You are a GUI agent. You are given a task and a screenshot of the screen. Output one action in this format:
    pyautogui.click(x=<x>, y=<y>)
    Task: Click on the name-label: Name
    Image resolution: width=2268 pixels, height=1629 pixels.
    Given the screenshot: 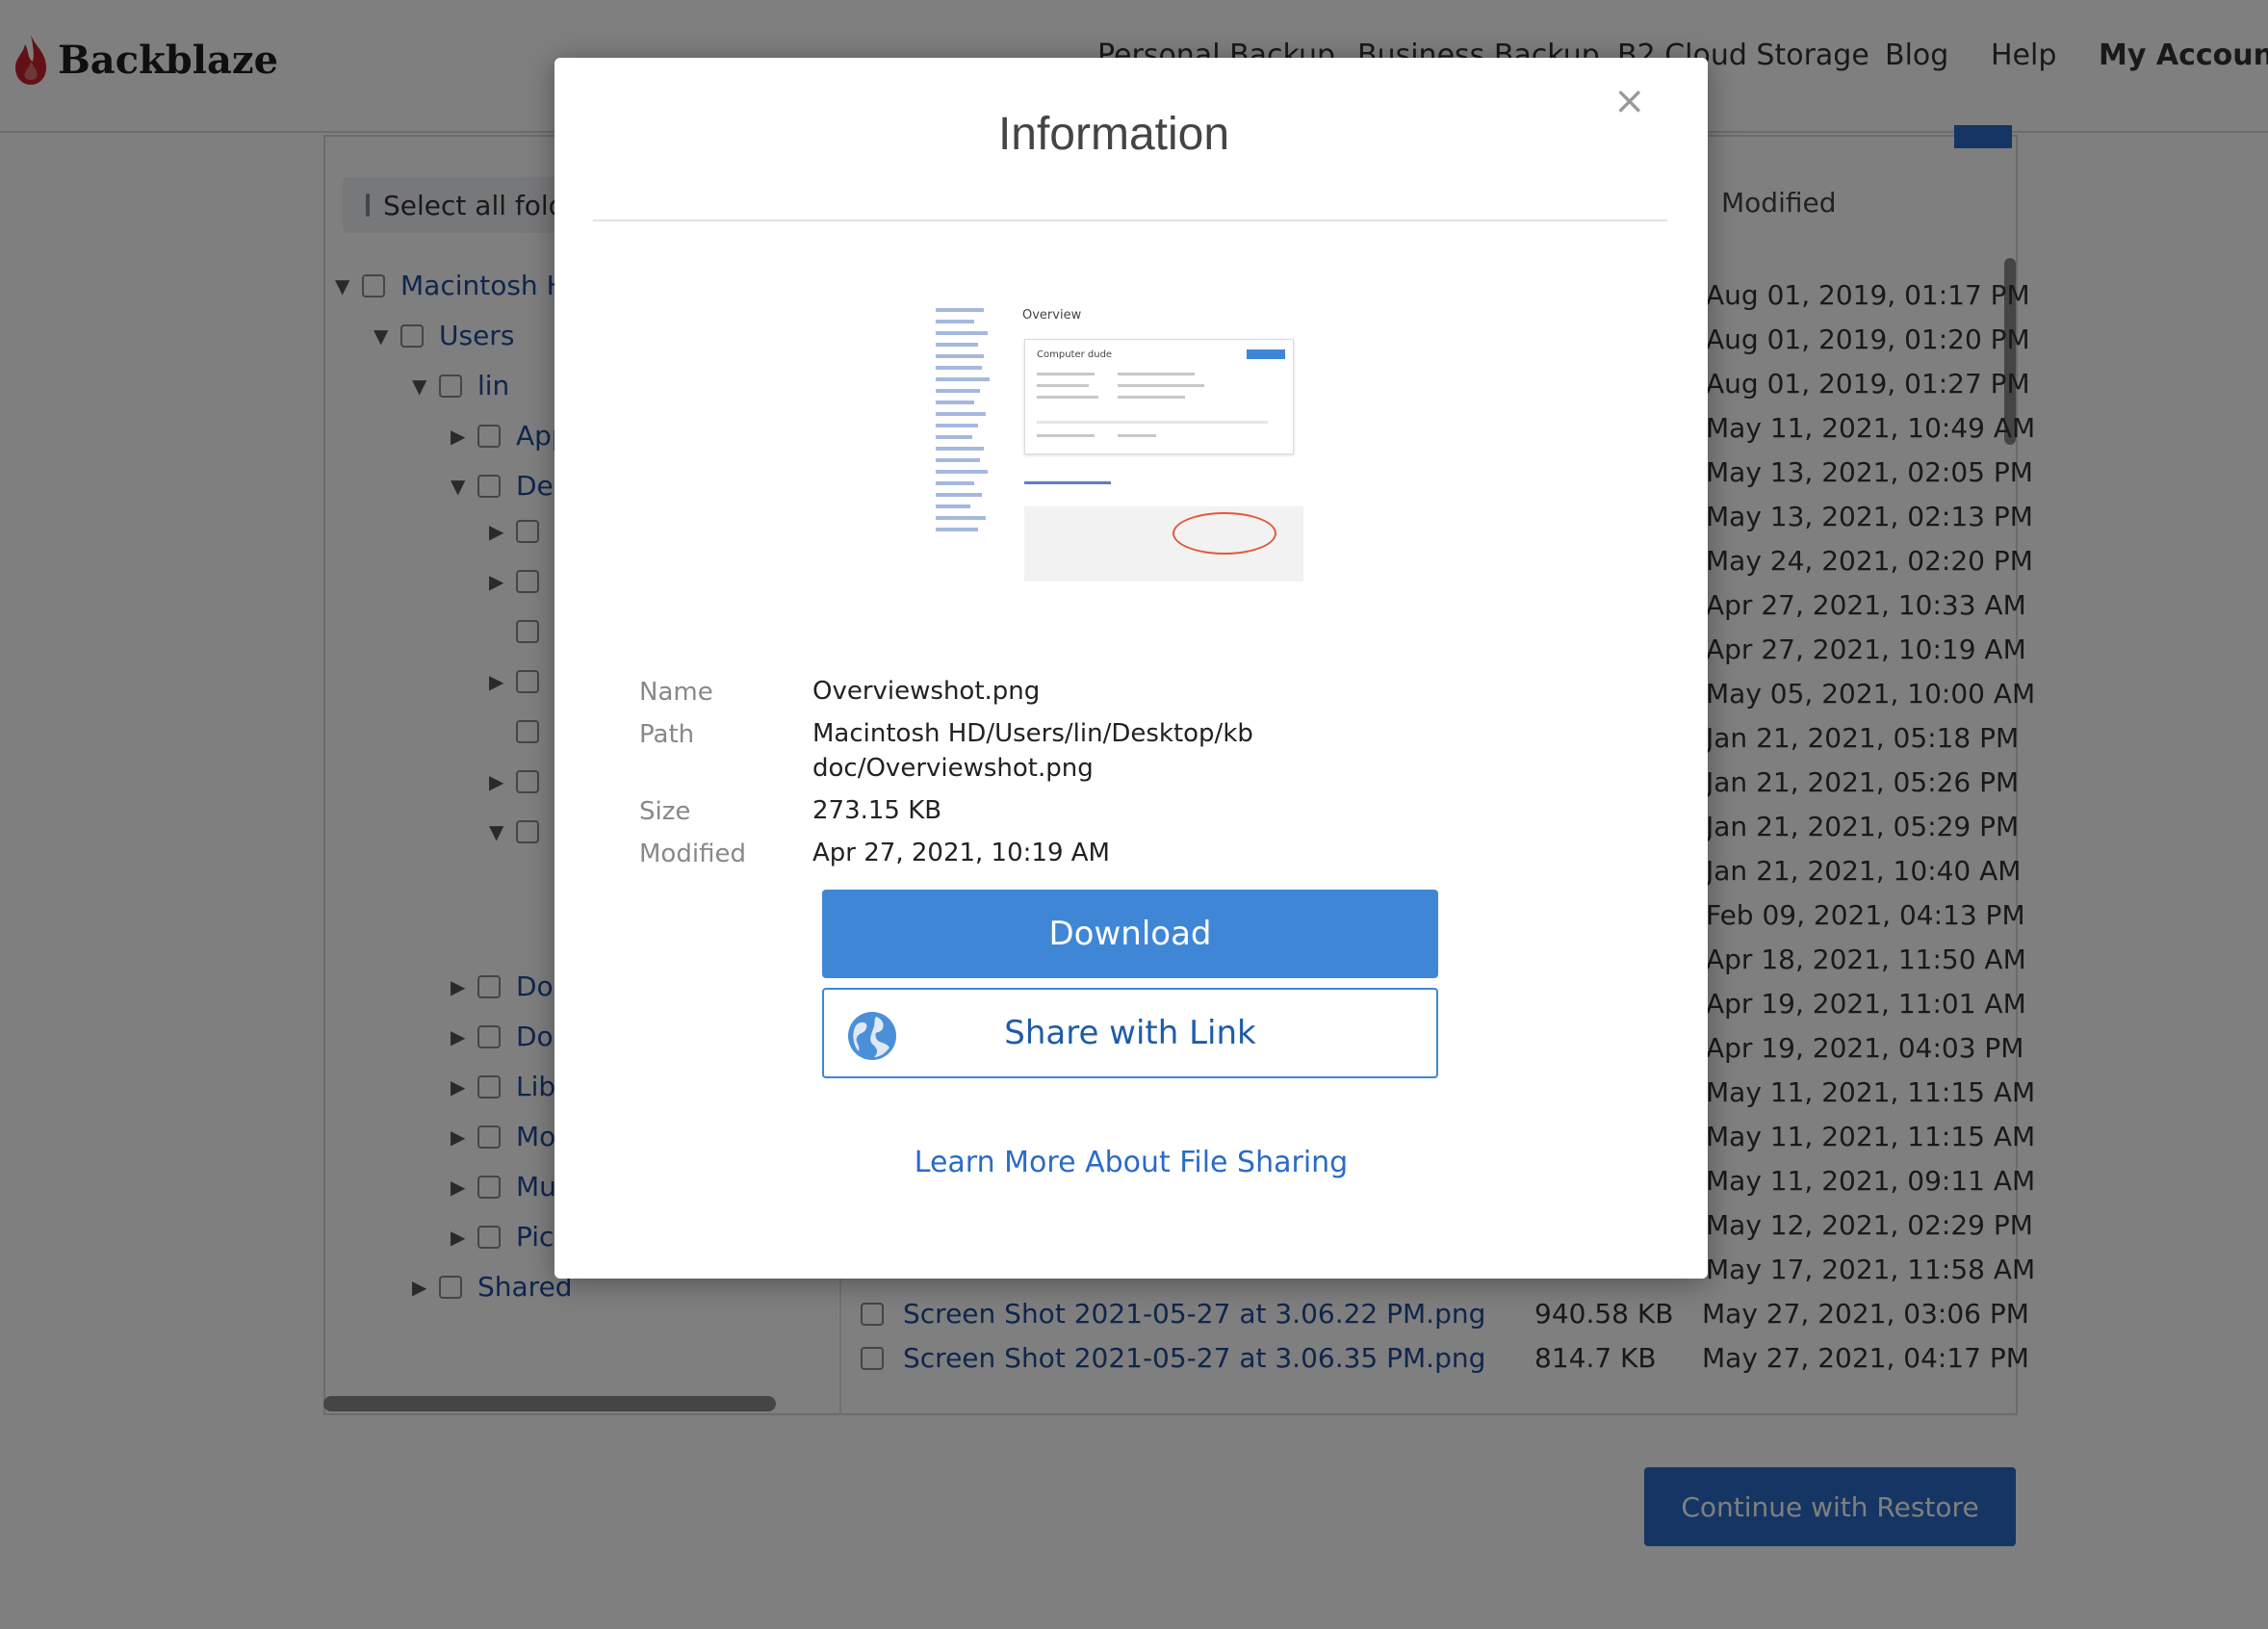 What is the action you would take?
    pyautogui.click(x=676, y=692)
    